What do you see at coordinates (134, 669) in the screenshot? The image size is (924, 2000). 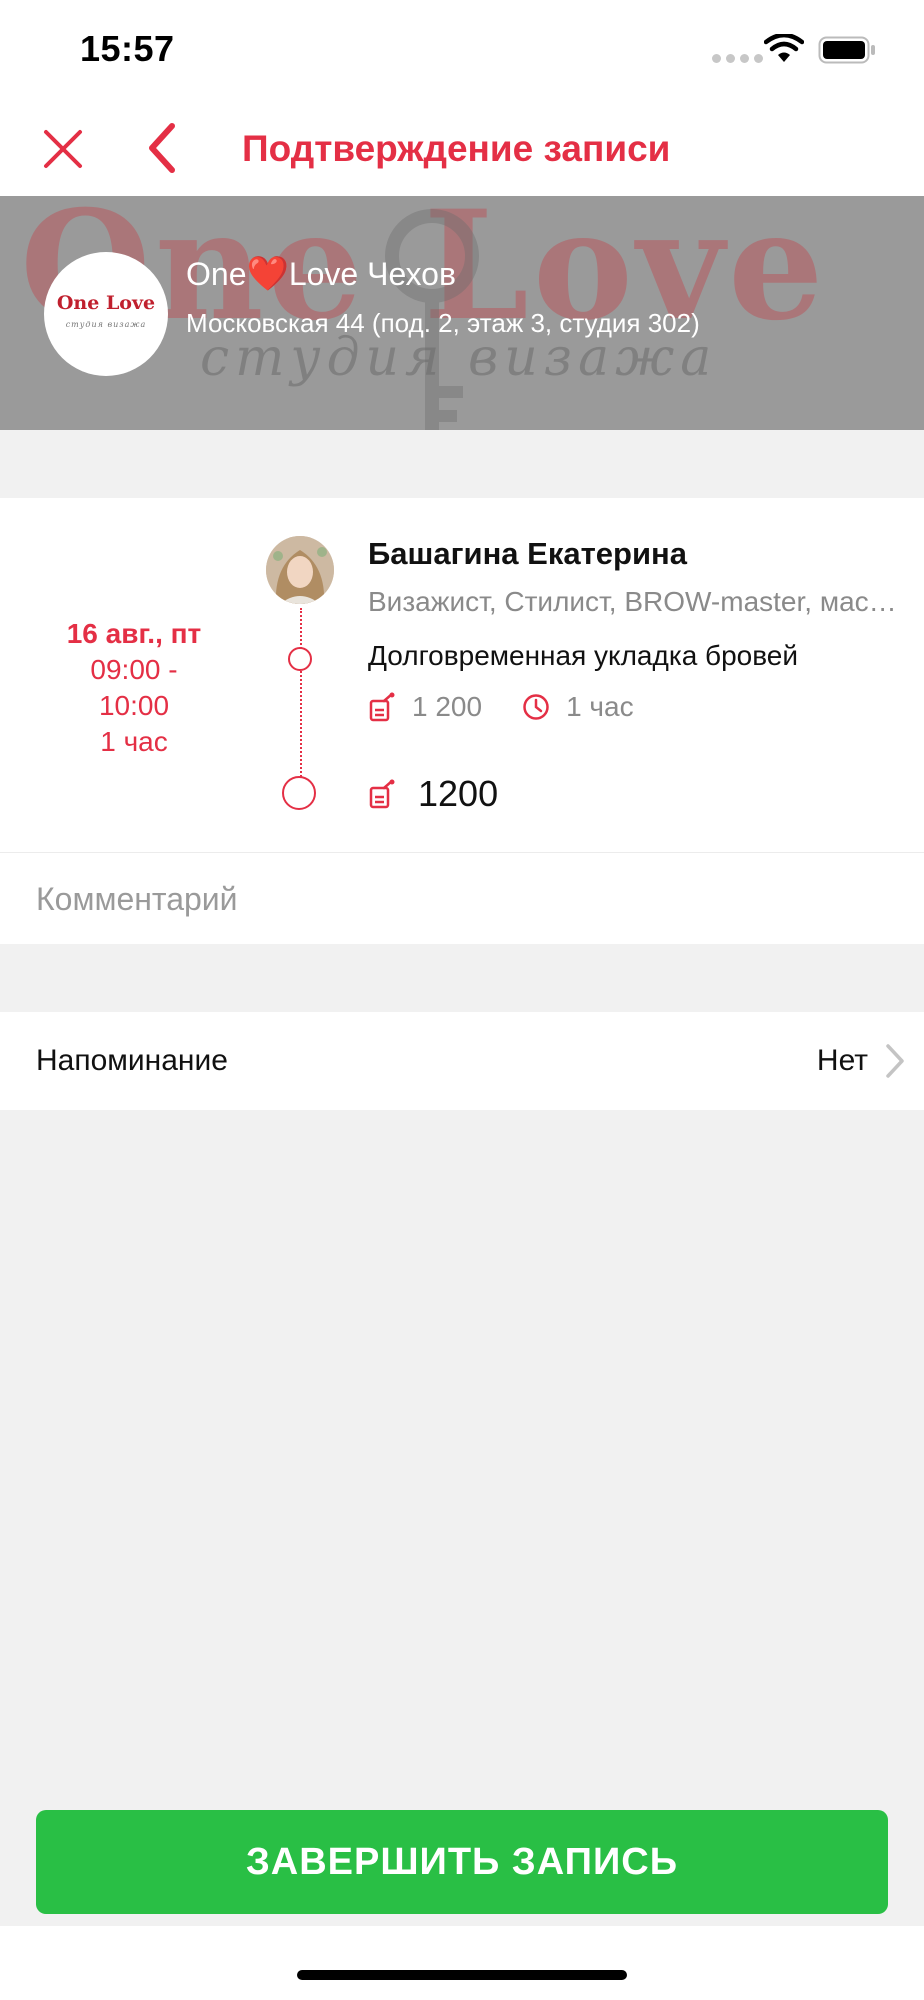 I see `appointment-time-start: 09:00 -` at bounding box center [134, 669].